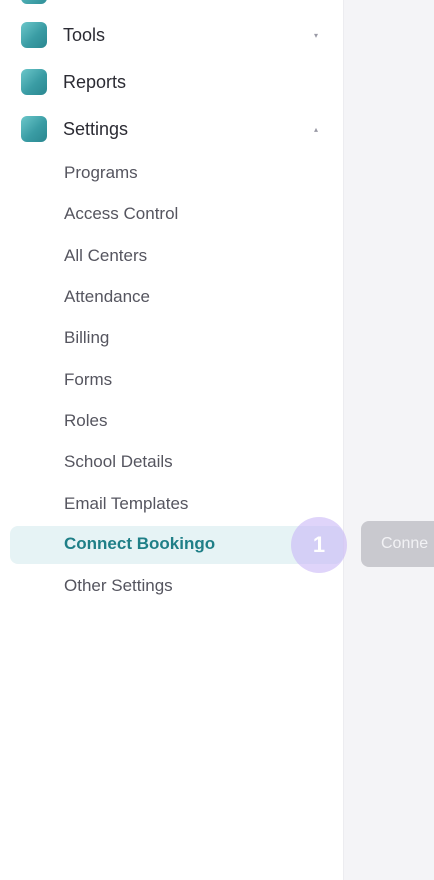 The height and width of the screenshot is (880, 434). Describe the element at coordinates (87, 337) in the screenshot. I see `settings-item-label: Billing` at that location.